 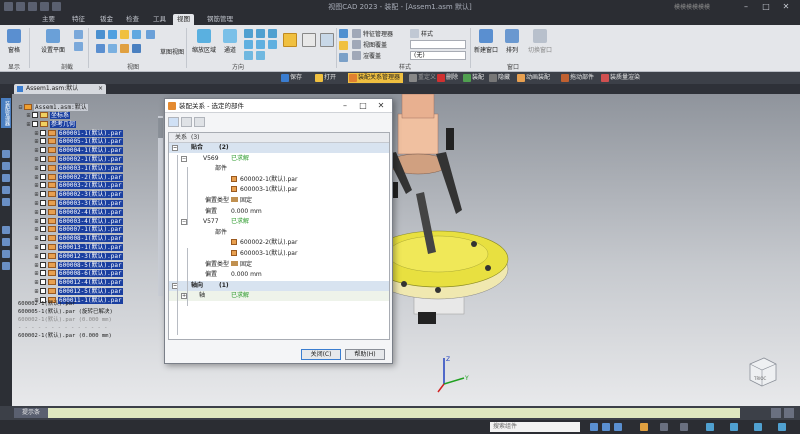 I want to click on tree-scrollbar, so click(x=160, y=206).